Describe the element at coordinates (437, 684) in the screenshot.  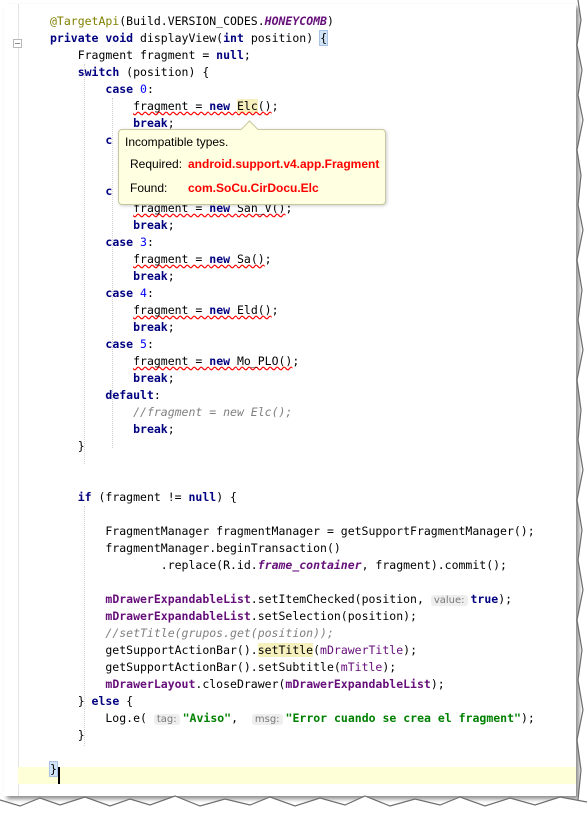
I see `code-token: );` at that location.